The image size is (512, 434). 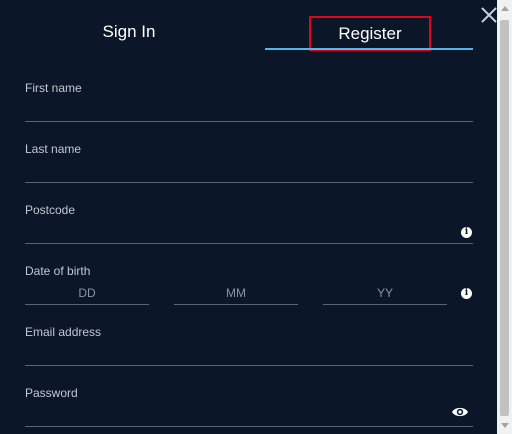 What do you see at coordinates (249, 414) in the screenshot?
I see `password-input` at bounding box center [249, 414].